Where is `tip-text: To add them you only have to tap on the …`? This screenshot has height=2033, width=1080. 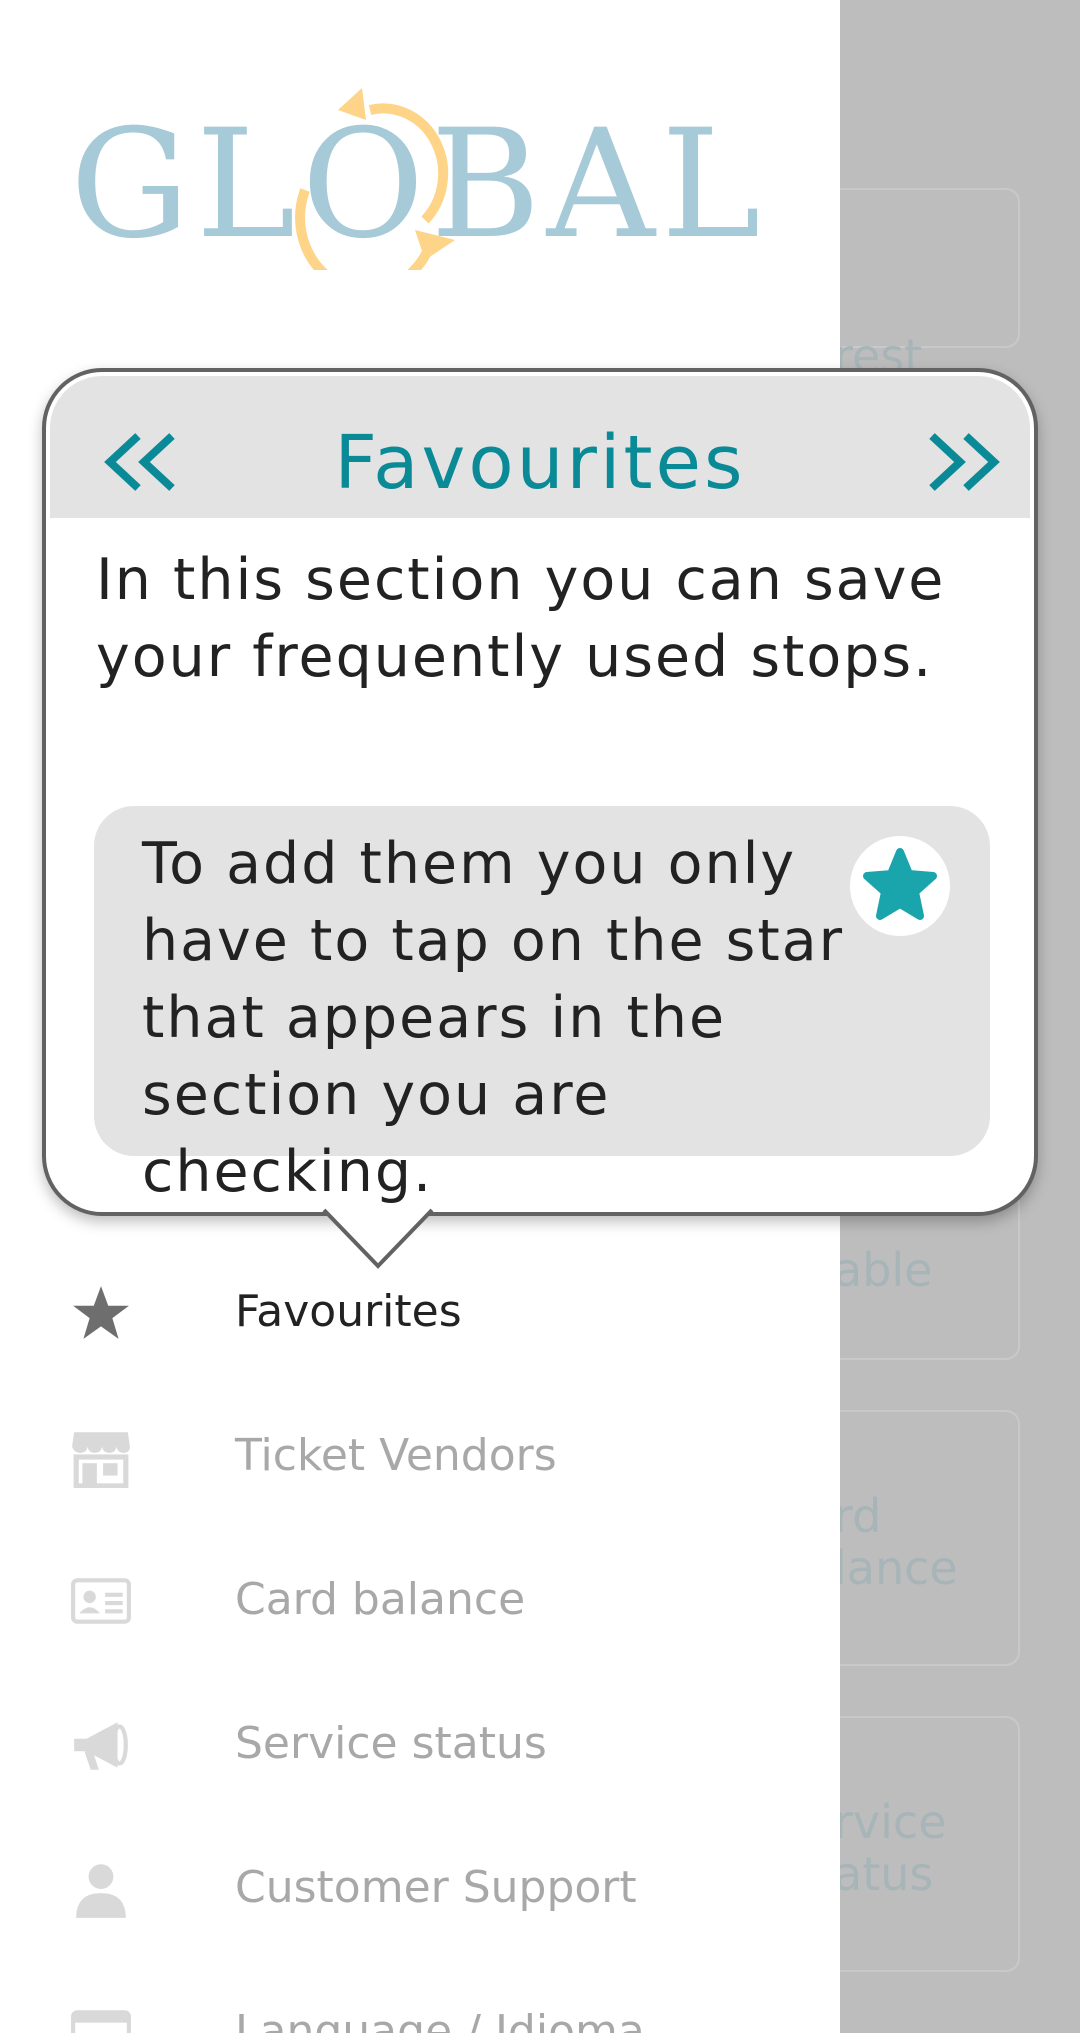
tip-text: To add them you only have to tap on the … is located at coordinates (493, 1018).